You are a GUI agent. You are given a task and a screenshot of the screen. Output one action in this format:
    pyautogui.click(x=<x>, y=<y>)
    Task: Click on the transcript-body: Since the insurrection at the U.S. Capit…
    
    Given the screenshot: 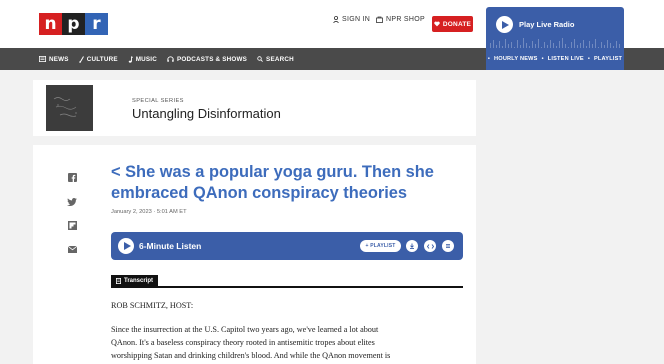 What is the action you would take?
    pyautogui.click(x=276, y=343)
    